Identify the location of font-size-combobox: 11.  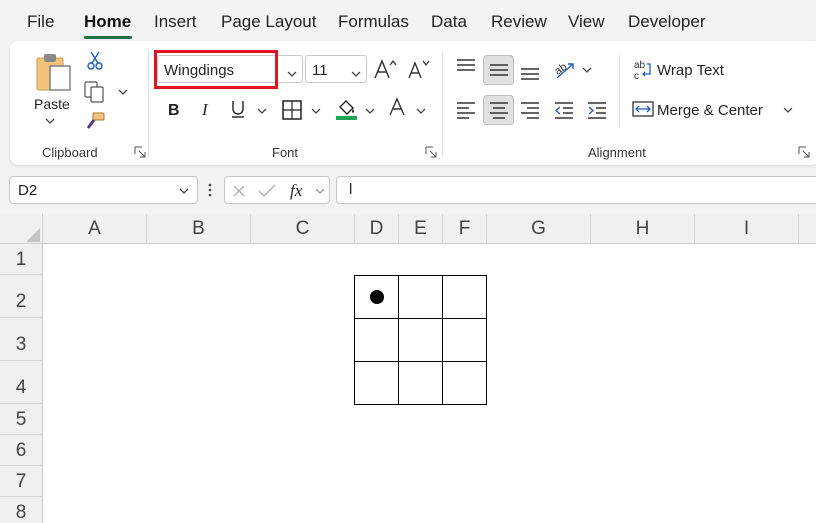
(336, 69).